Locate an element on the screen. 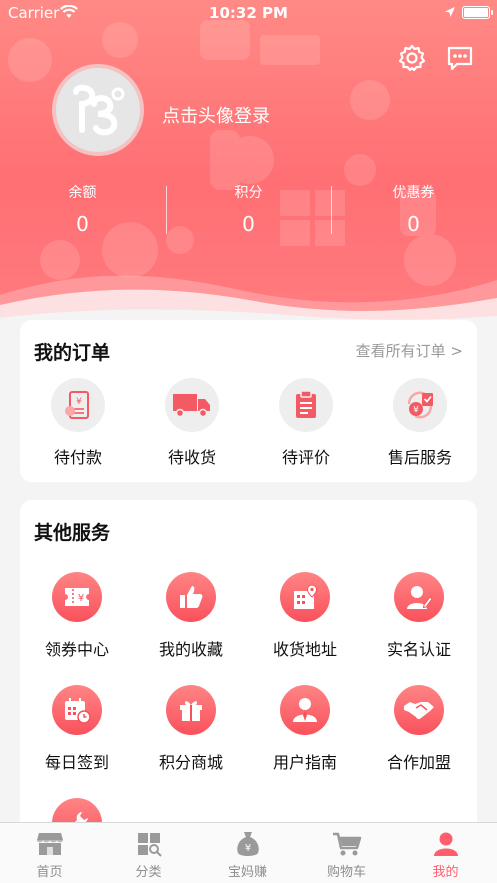  order-after-sales: ¥ 售后服务 is located at coordinates (420, 423).